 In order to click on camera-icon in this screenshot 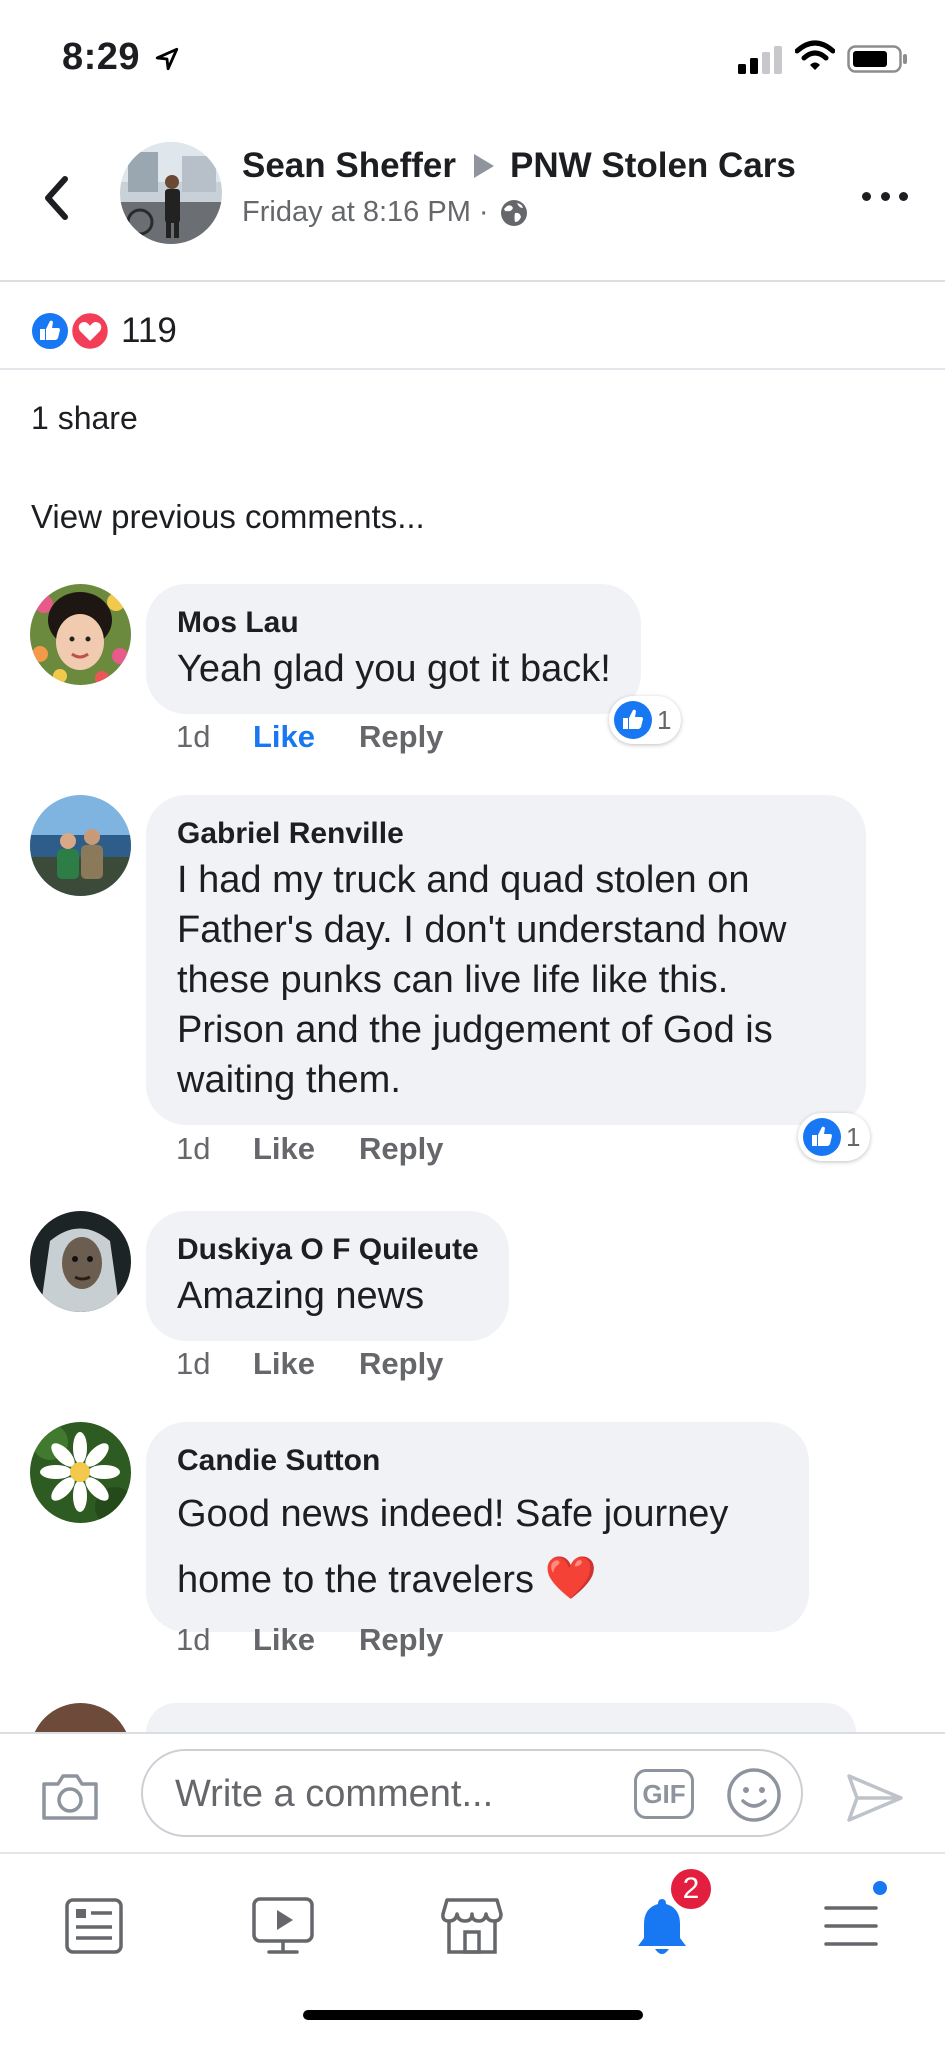, I will do `click(70, 1796)`.